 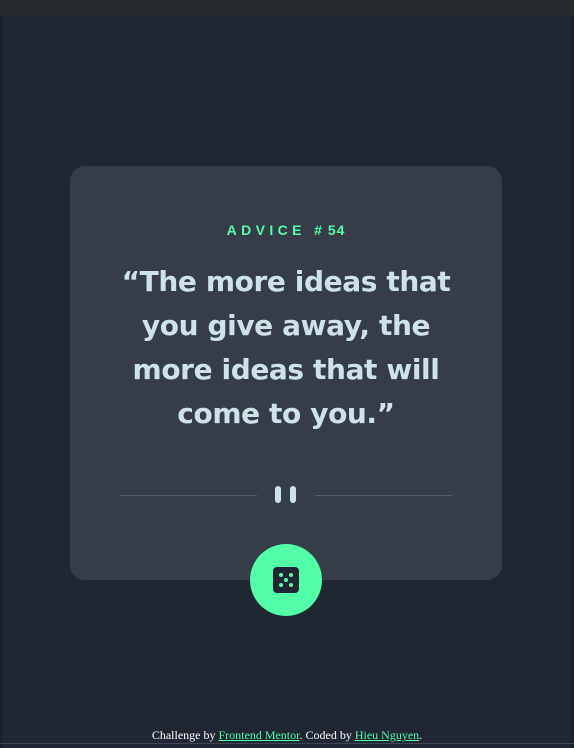 I want to click on advice-heading: ADVICE # 54, so click(x=286, y=230).